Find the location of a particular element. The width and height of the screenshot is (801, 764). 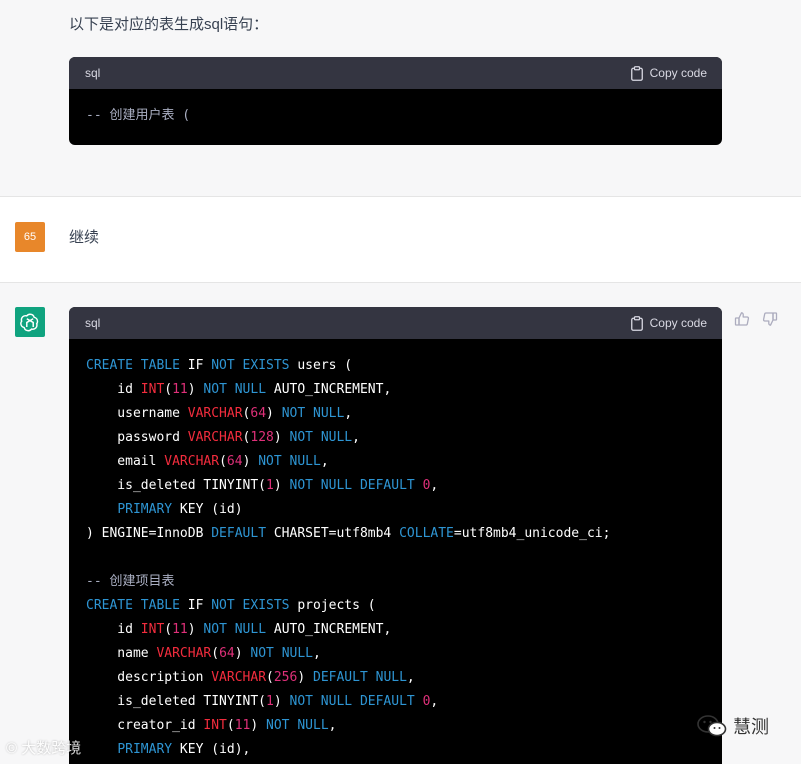

code-line: CREATE TABLE IF NOT EXISTS projects ( is located at coordinates (395, 606).